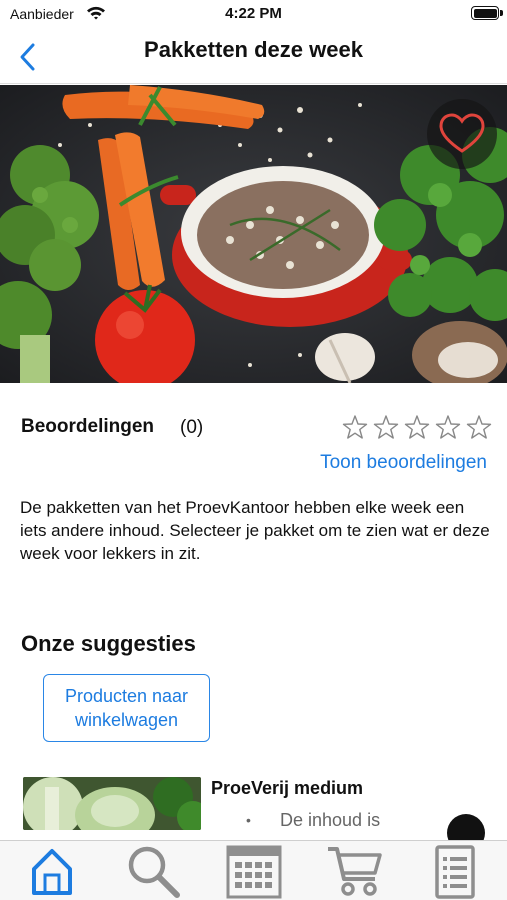 This screenshot has width=507, height=900. Describe the element at coordinates (126, 708) in the screenshot. I see `add-products-to-cart-button: Producten naar winkelwagen` at that location.